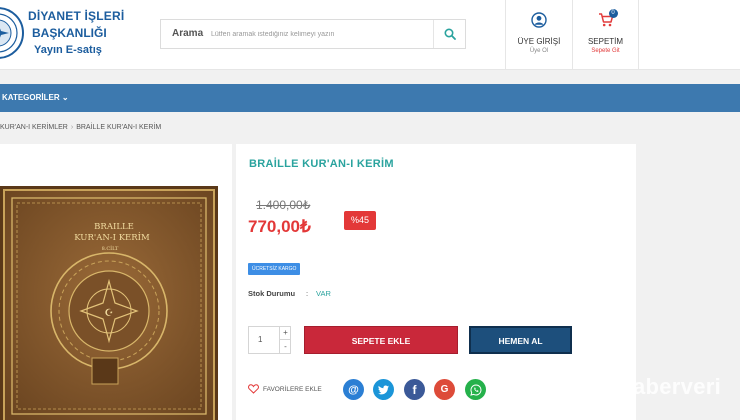 The height and width of the screenshot is (420, 740). I want to click on book-cover-volume: 8.CİLT, so click(110, 248).